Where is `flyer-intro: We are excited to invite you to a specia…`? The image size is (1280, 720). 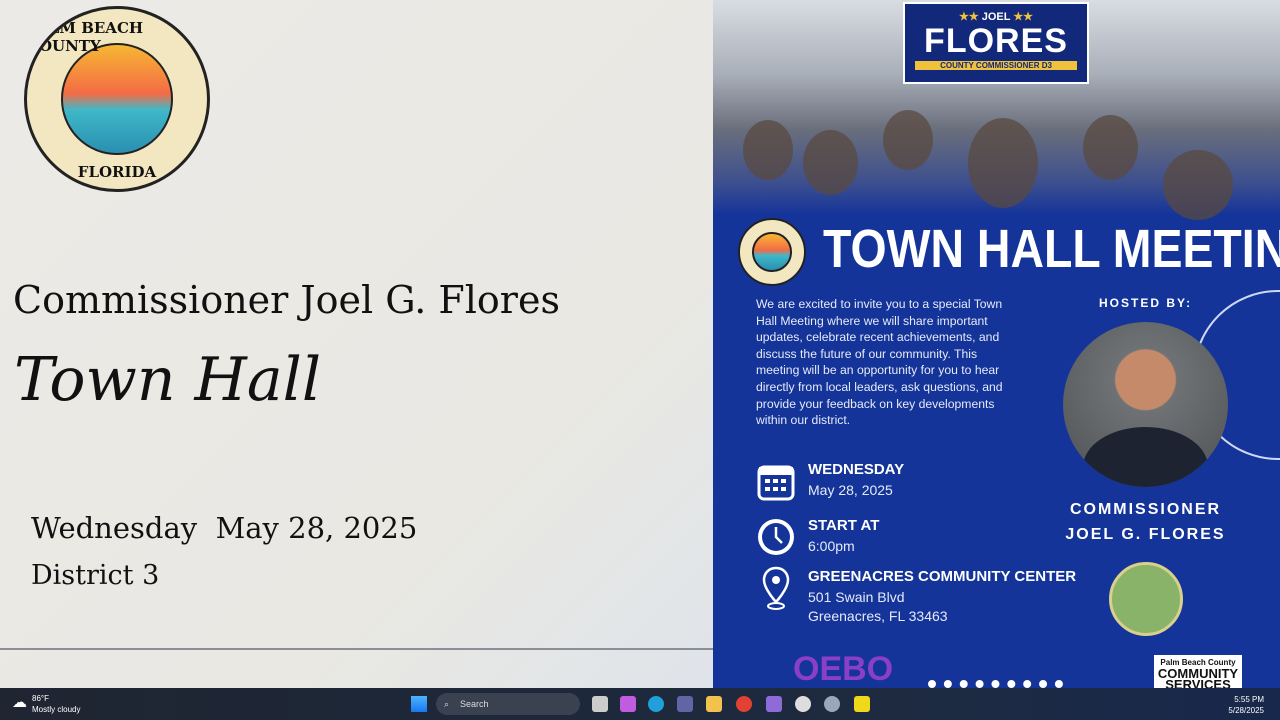 flyer-intro: We are excited to invite you to a specia… is located at coordinates (879, 362).